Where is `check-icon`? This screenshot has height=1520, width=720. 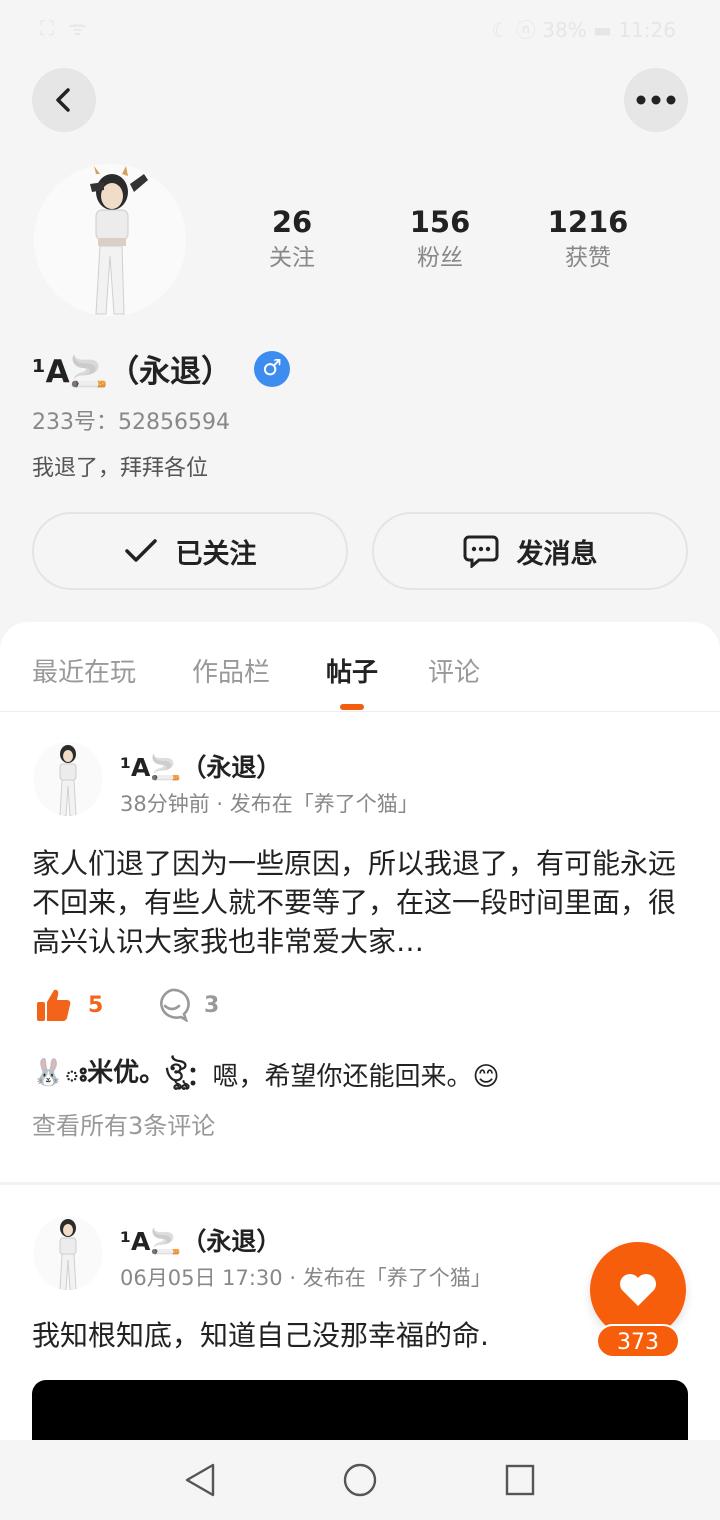
check-icon is located at coordinates (141, 551).